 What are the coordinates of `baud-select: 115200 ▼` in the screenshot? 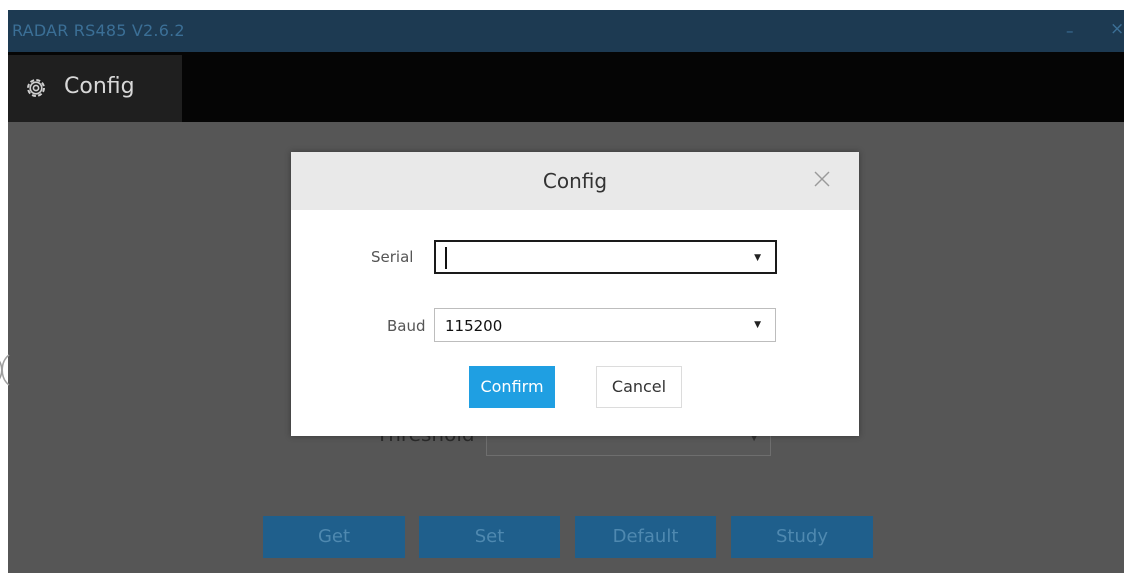 It's located at (605, 325).